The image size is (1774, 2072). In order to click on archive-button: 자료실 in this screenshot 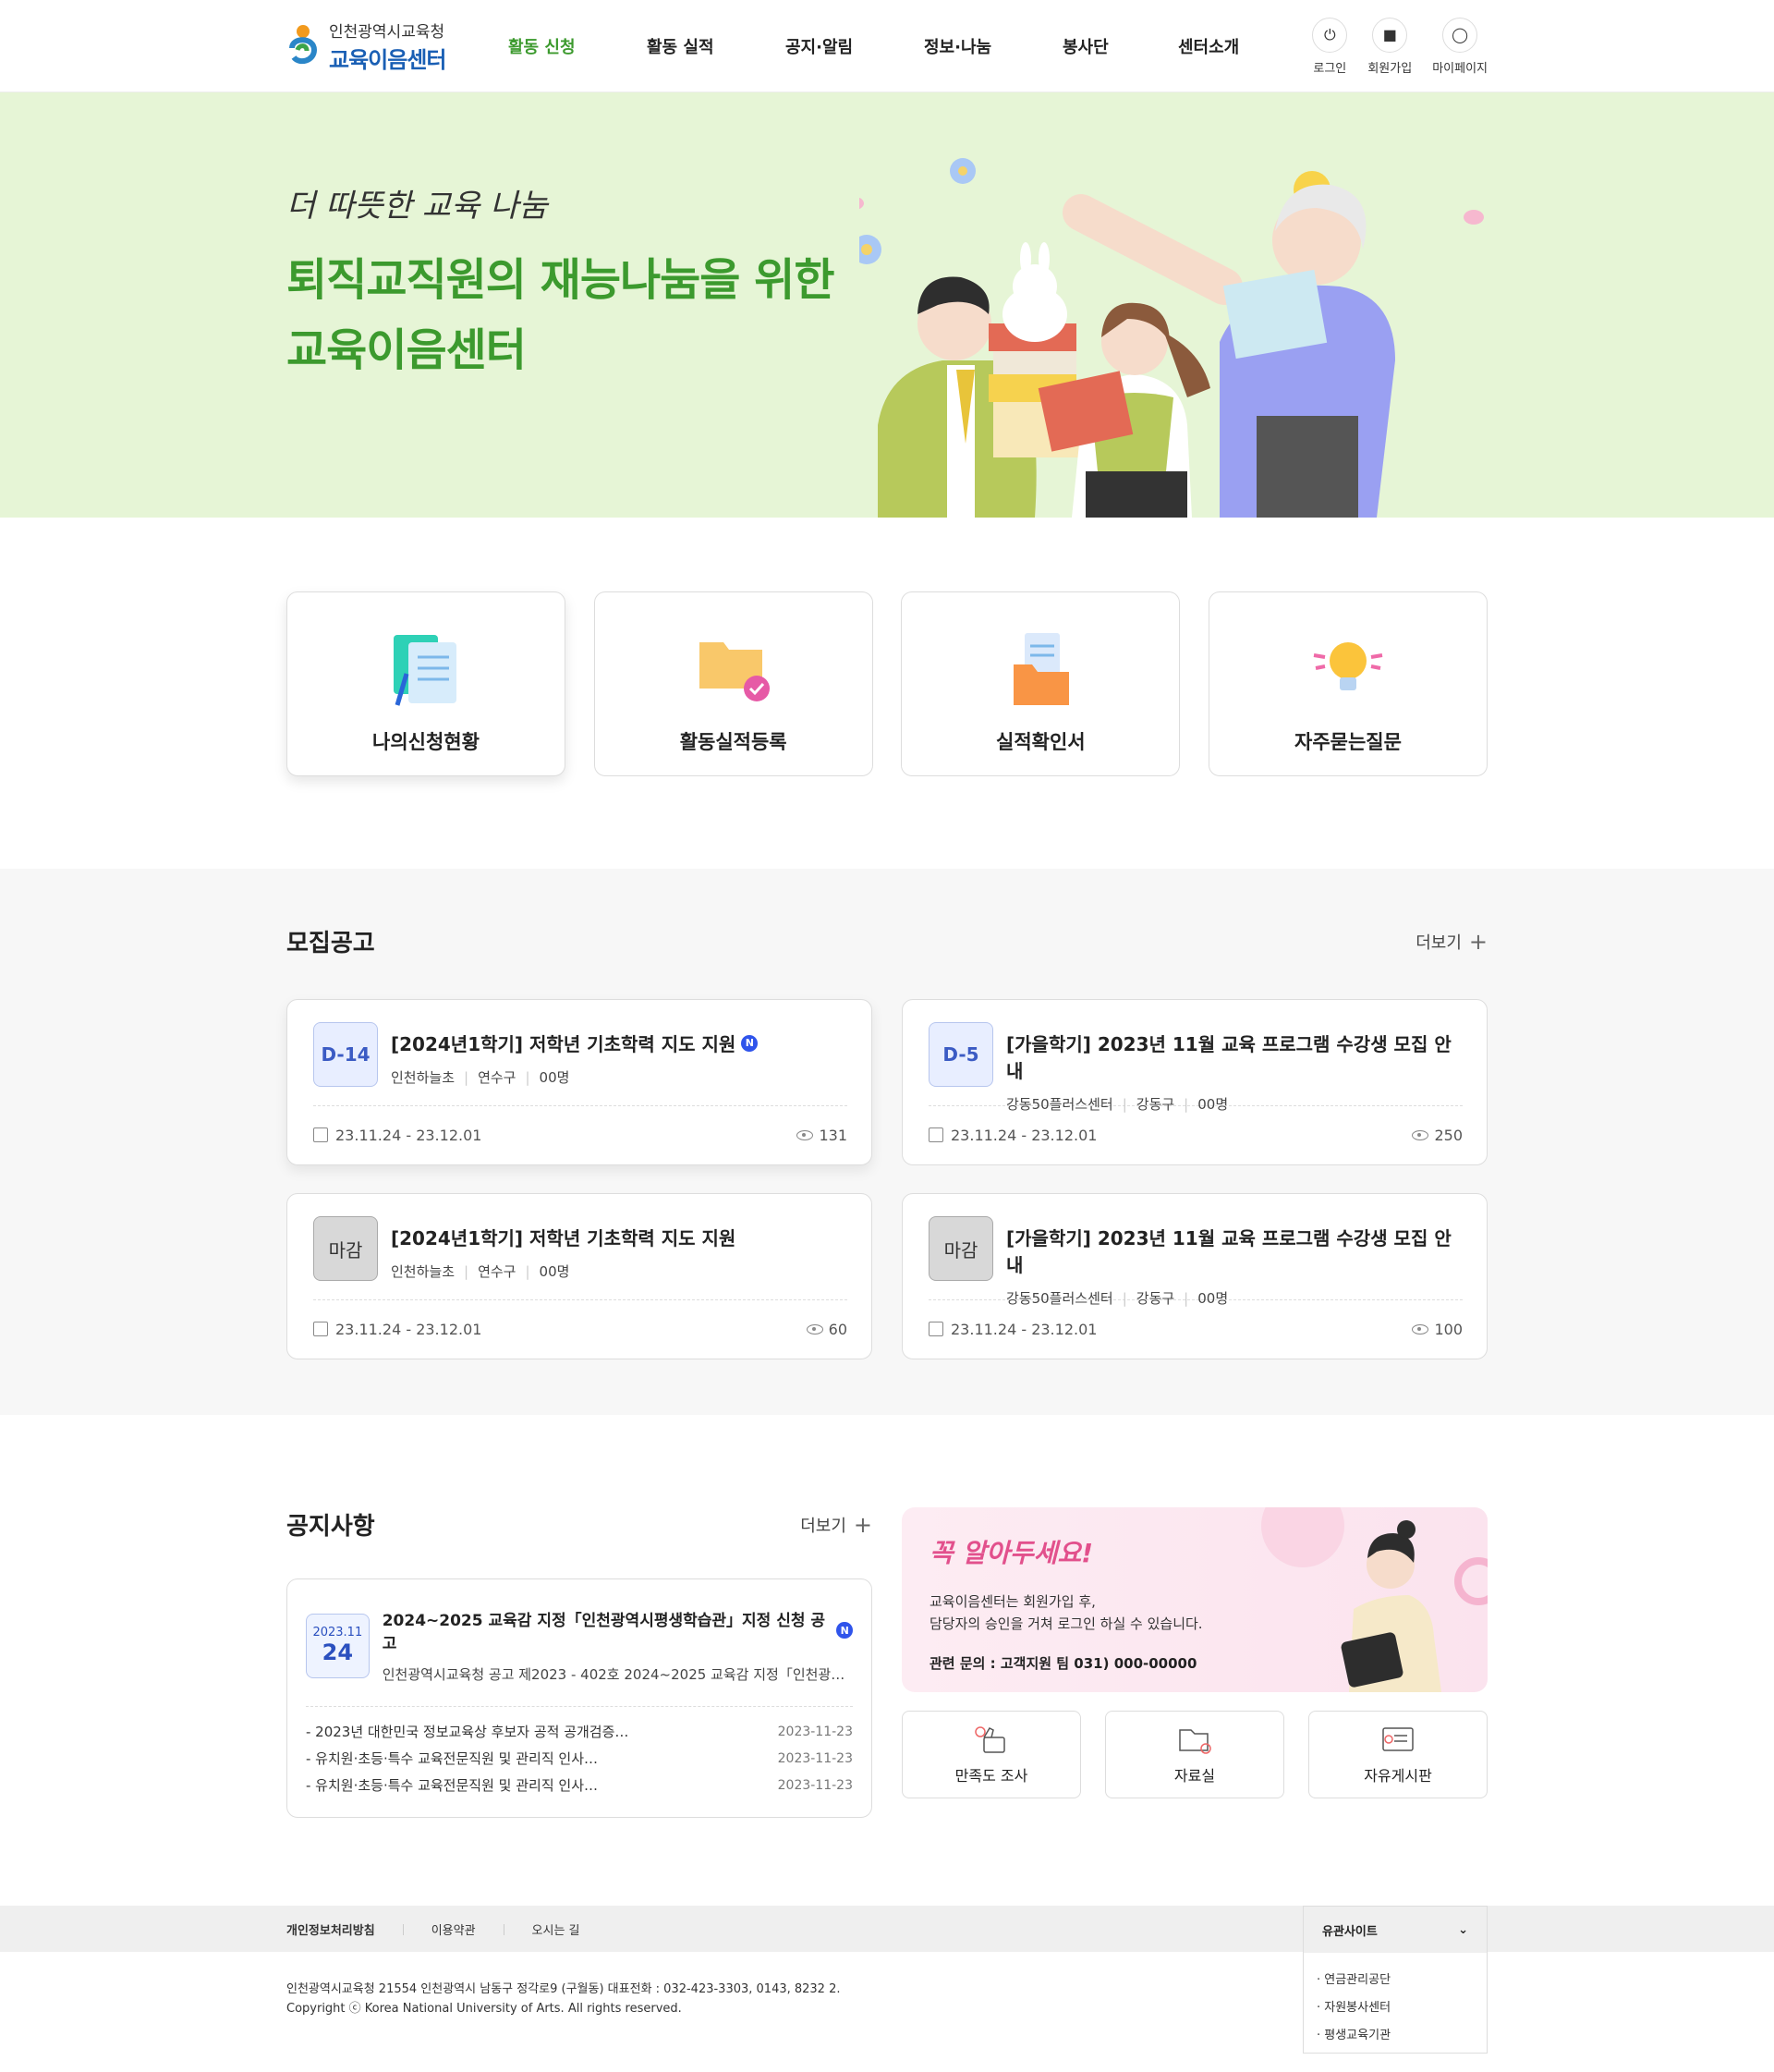, I will do `click(1194, 1754)`.